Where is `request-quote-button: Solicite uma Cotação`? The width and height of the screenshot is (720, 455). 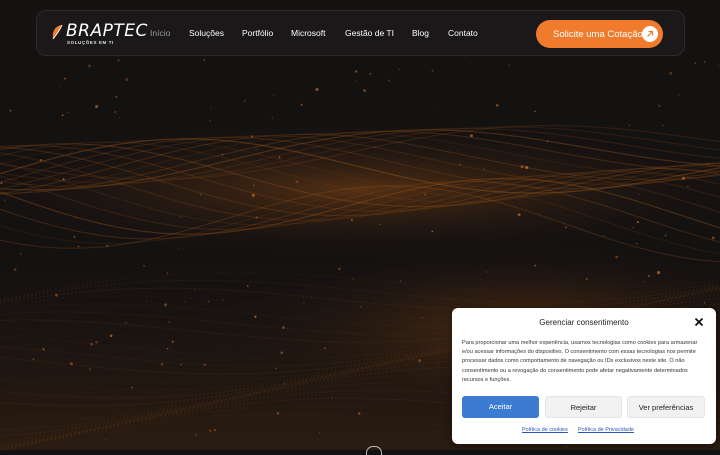 request-quote-button: Solicite uma Cotação is located at coordinates (599, 34).